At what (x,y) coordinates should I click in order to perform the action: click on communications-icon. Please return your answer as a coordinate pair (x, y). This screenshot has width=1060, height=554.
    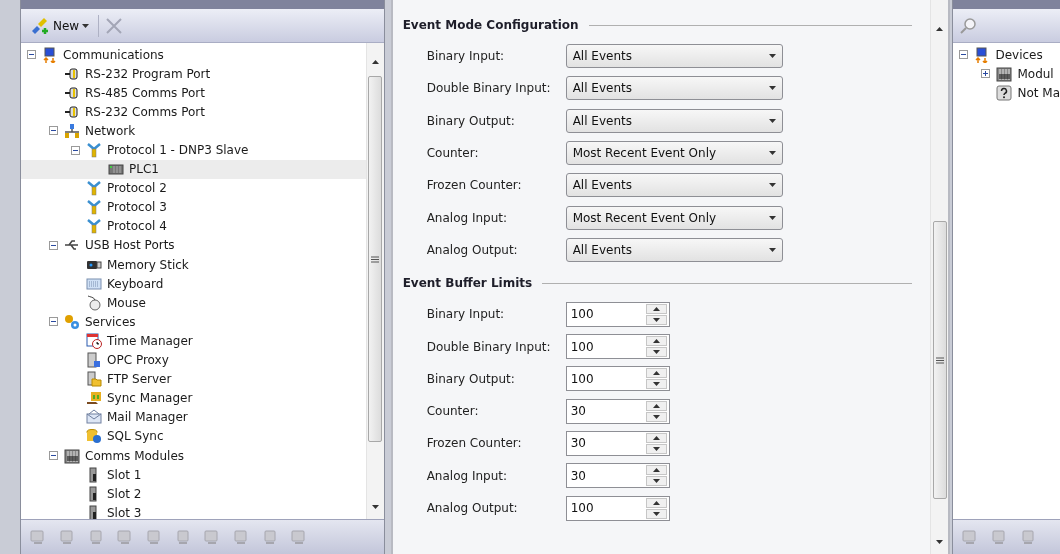
    Looking at the image, I should click on (982, 54).